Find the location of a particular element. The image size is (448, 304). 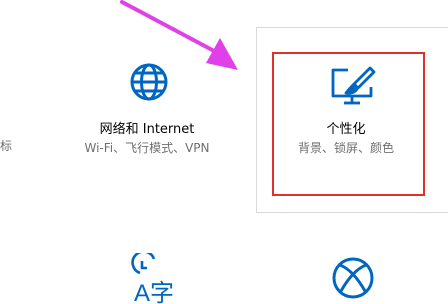

time-language-icon: A字 is located at coordinates (154, 278).